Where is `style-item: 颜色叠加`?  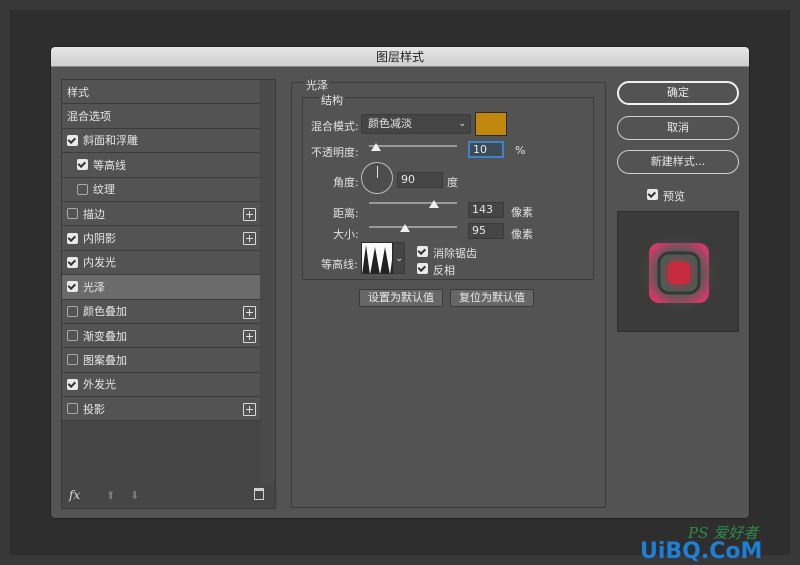 style-item: 颜色叠加 is located at coordinates (161, 311).